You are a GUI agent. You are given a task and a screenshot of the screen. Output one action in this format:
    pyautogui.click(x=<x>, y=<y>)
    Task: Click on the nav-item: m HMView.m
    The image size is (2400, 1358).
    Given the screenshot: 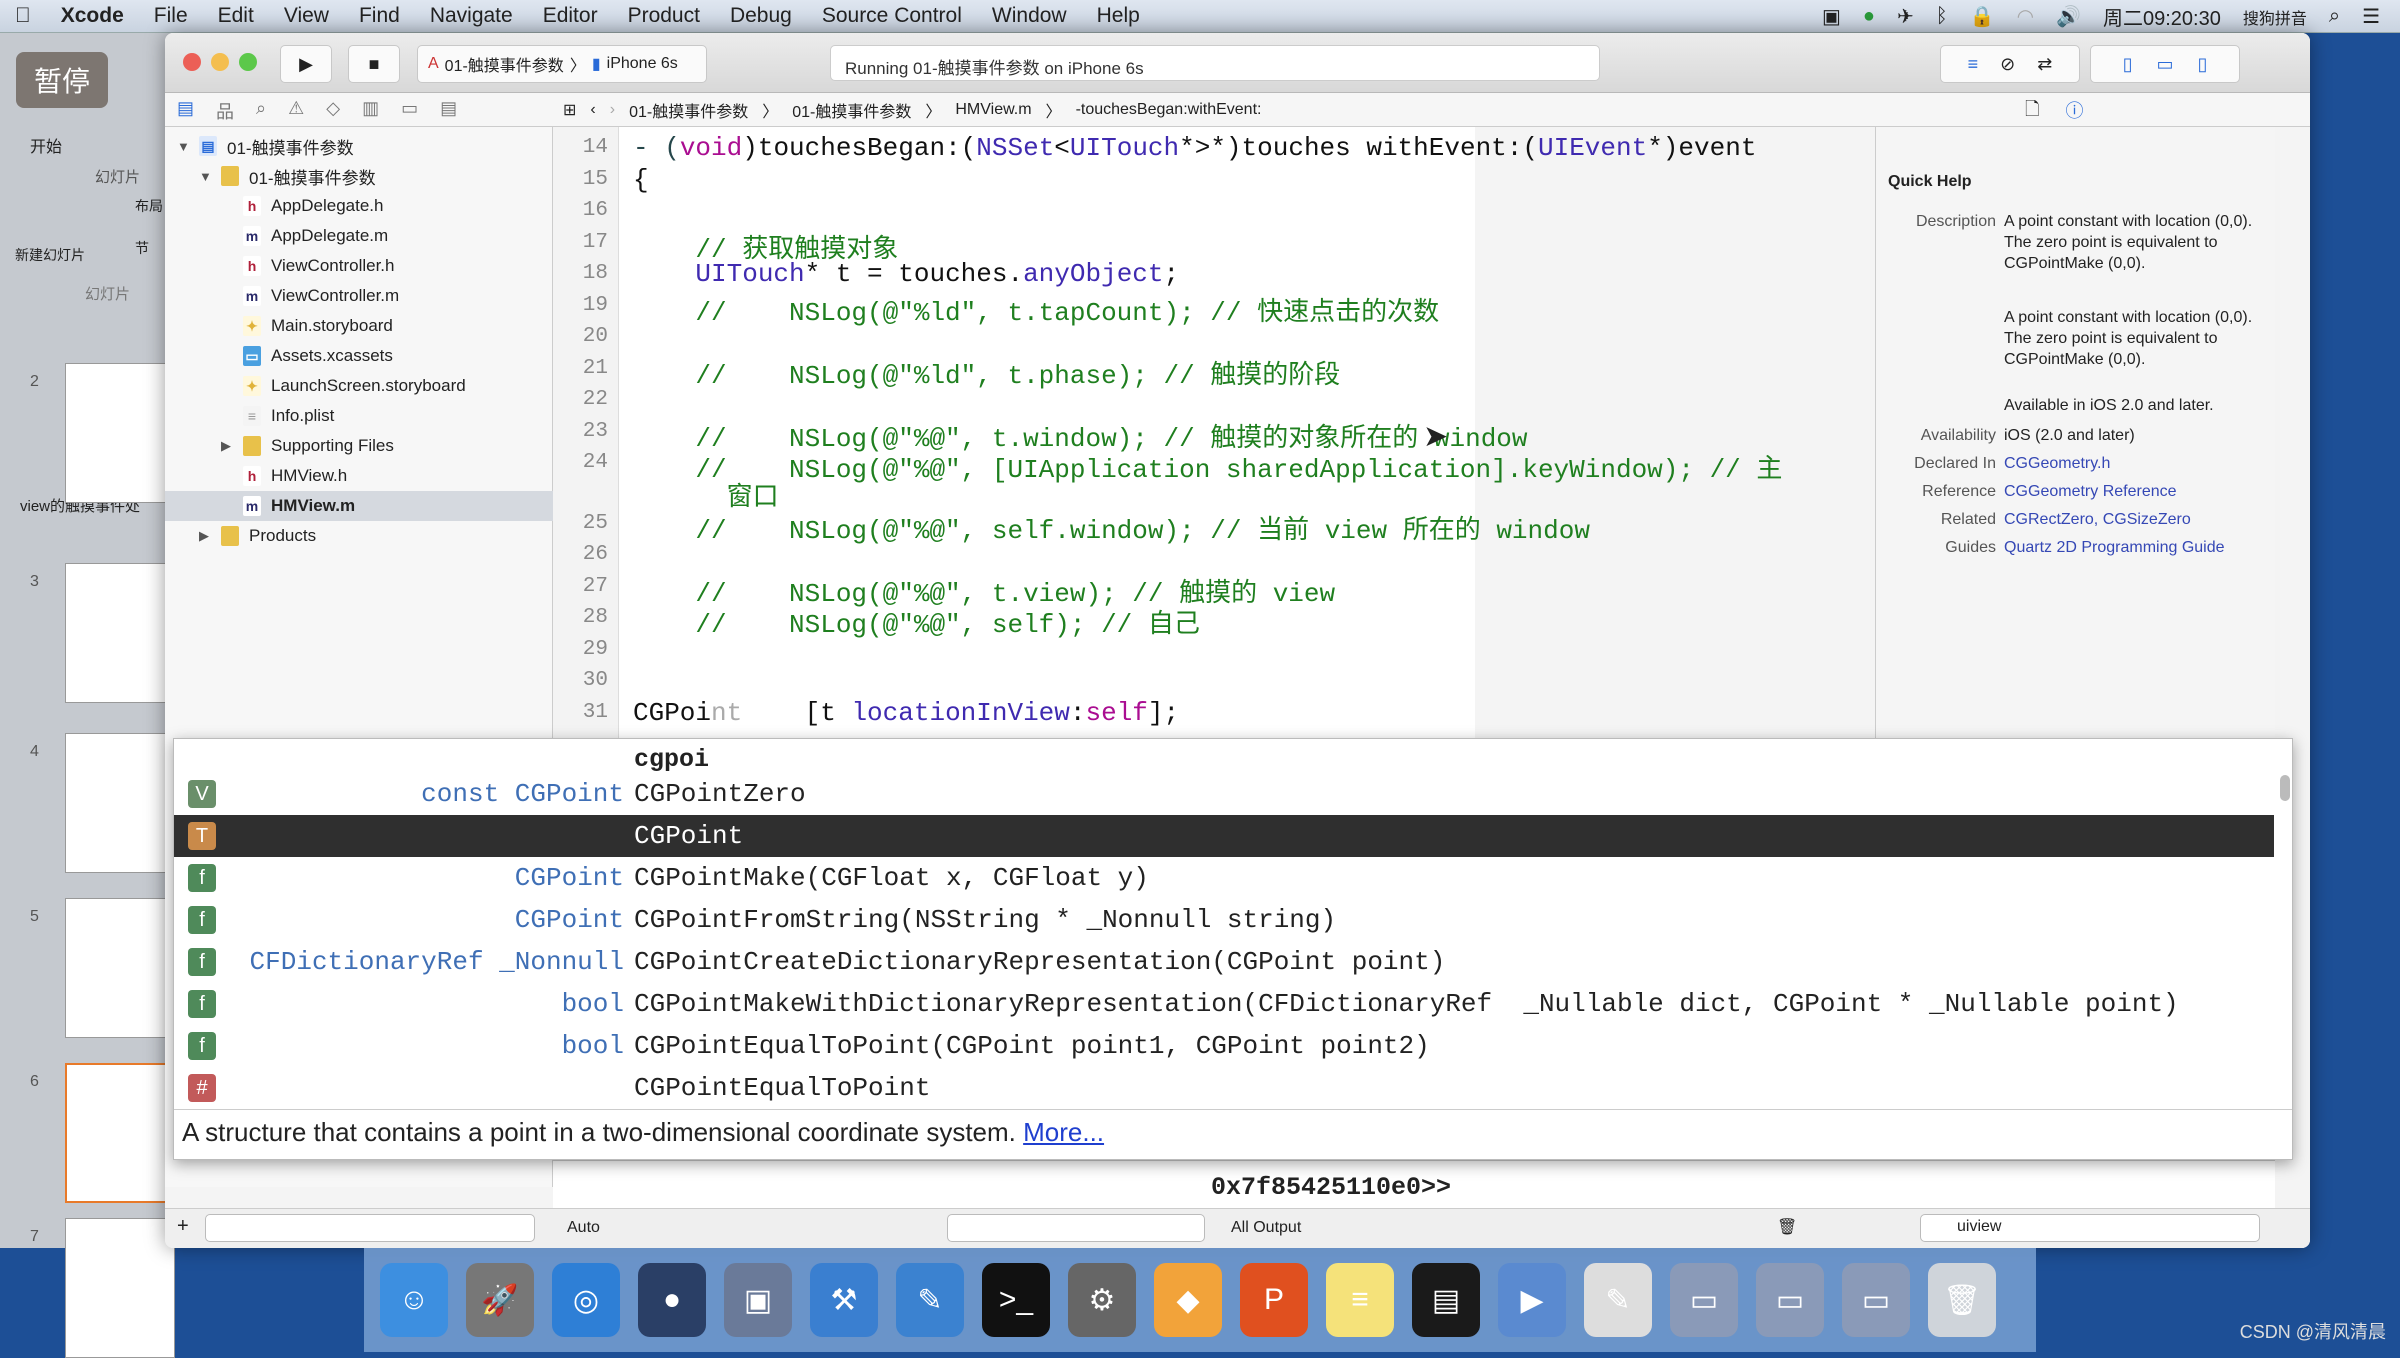 What is the action you would take?
    pyautogui.click(x=359, y=506)
    